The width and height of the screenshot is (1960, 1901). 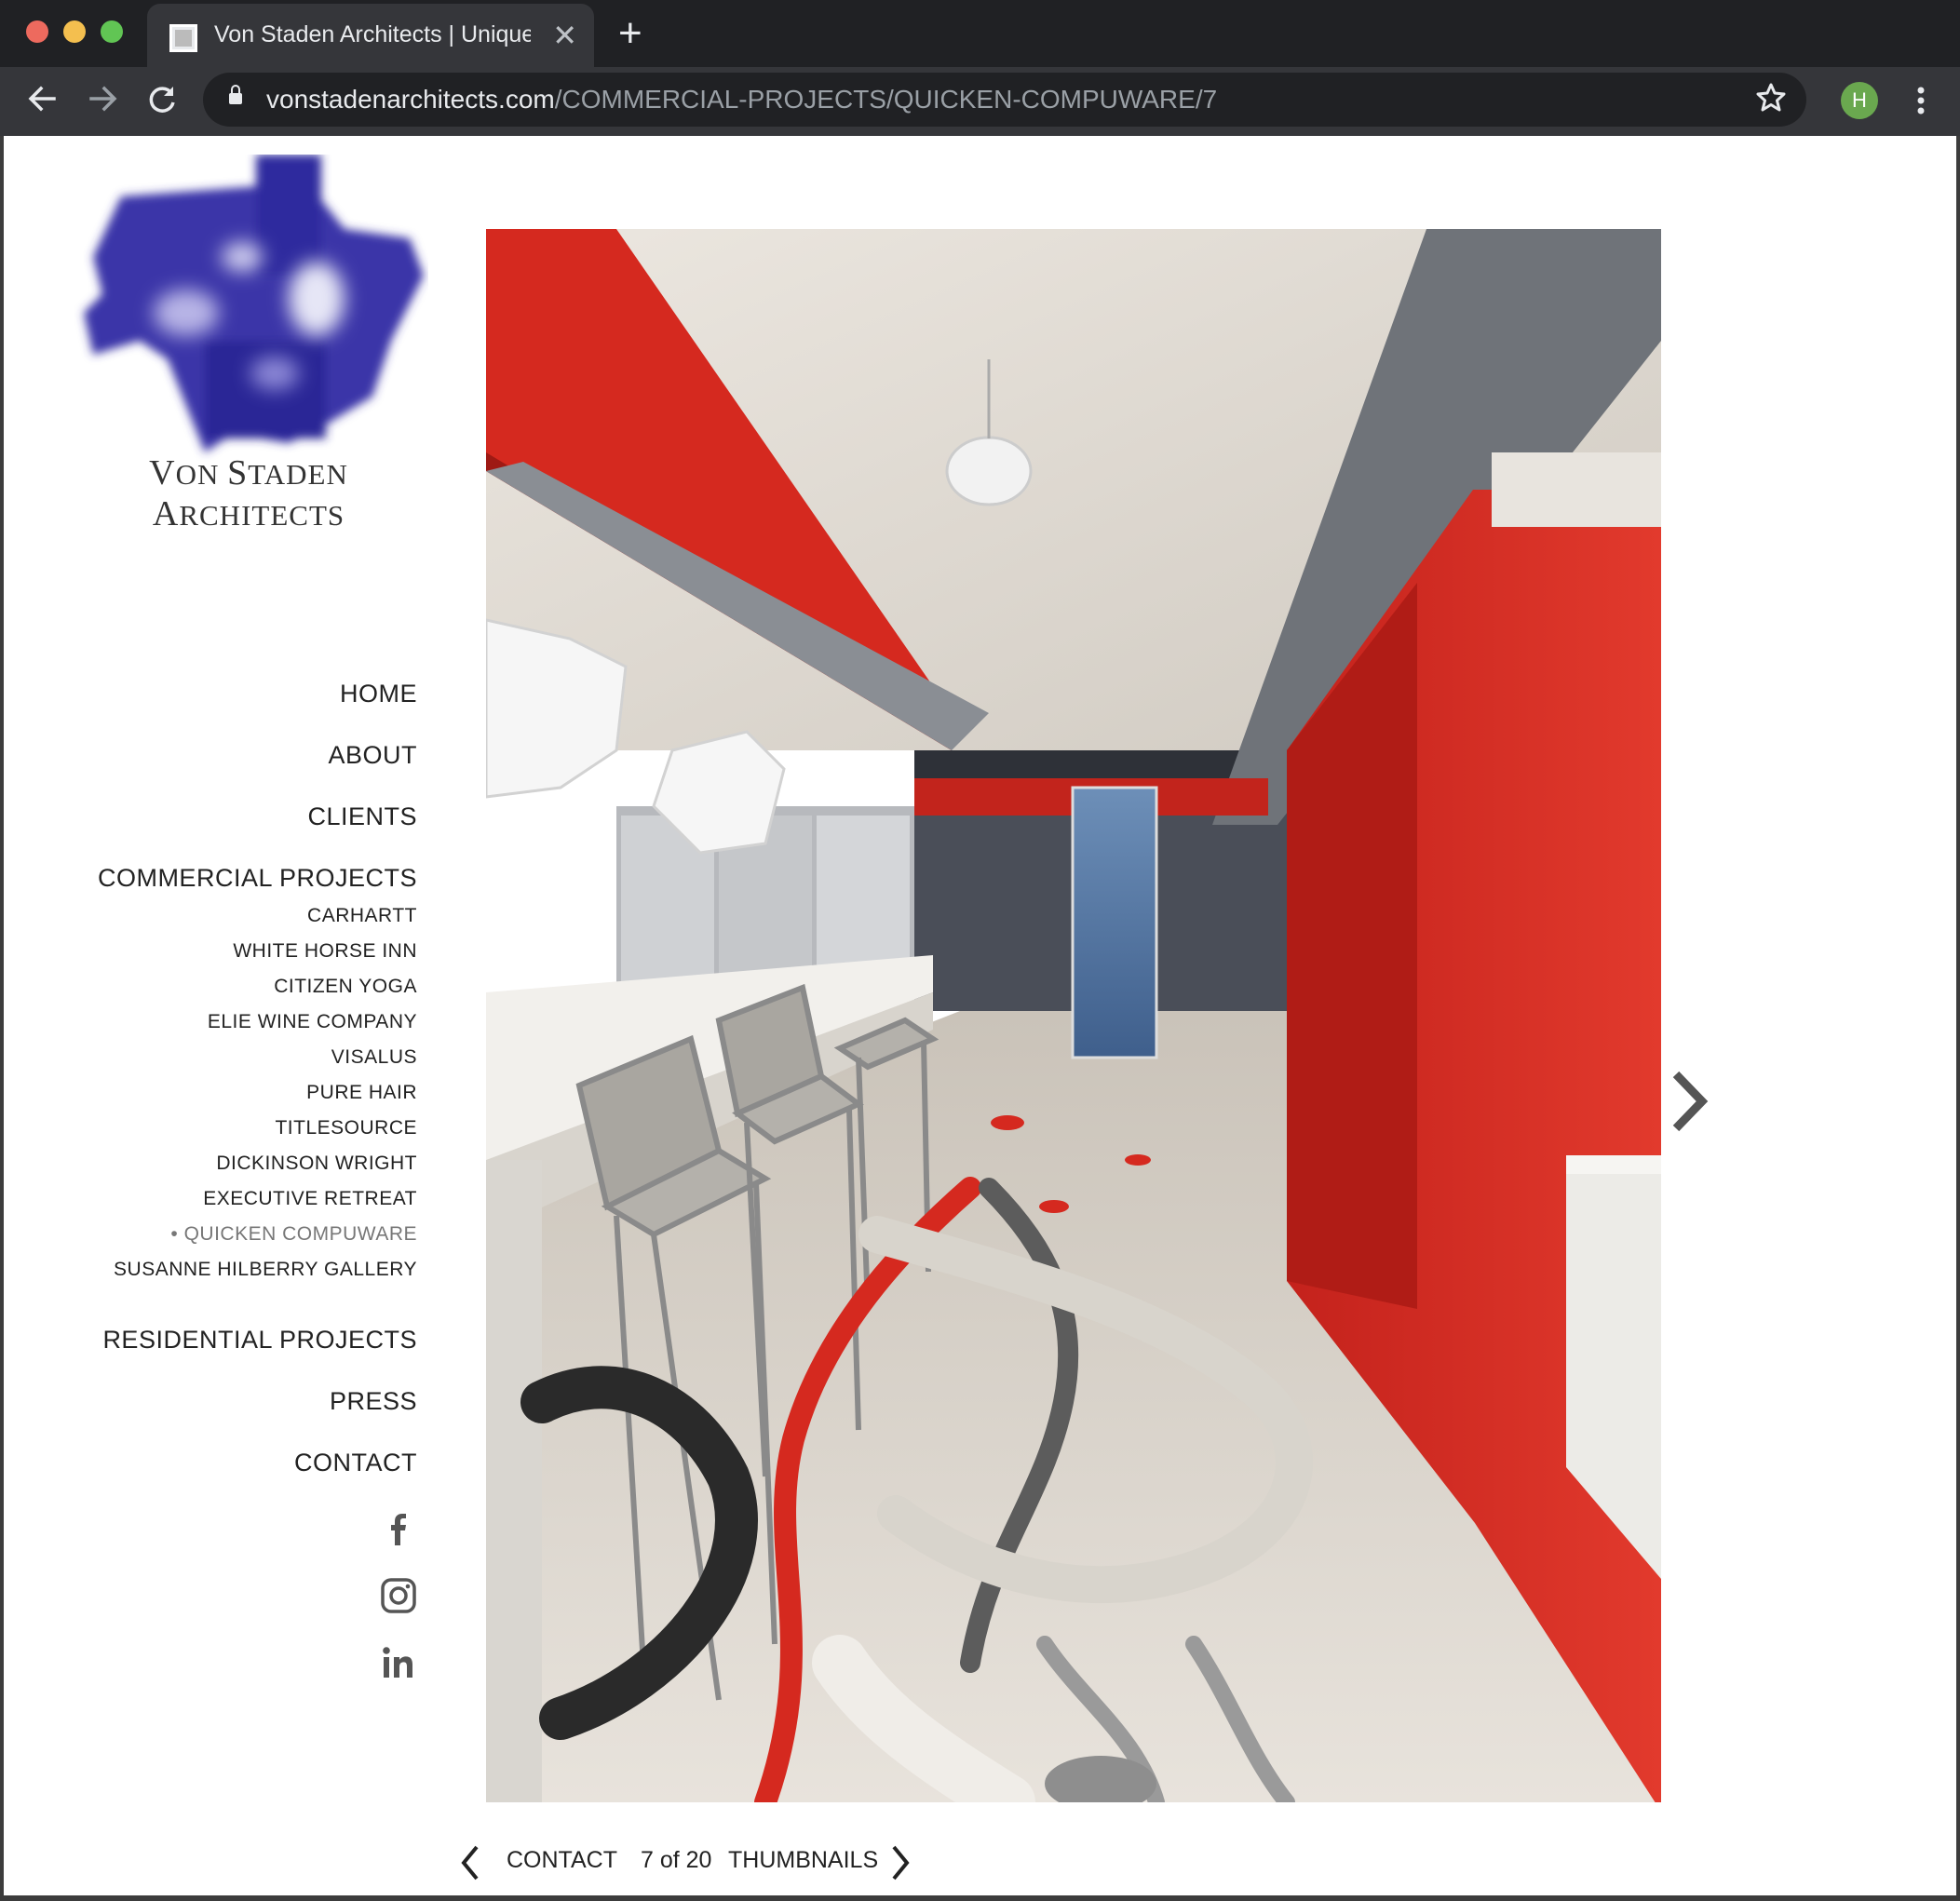 I want to click on nav-home: HOME, so click(x=378, y=694).